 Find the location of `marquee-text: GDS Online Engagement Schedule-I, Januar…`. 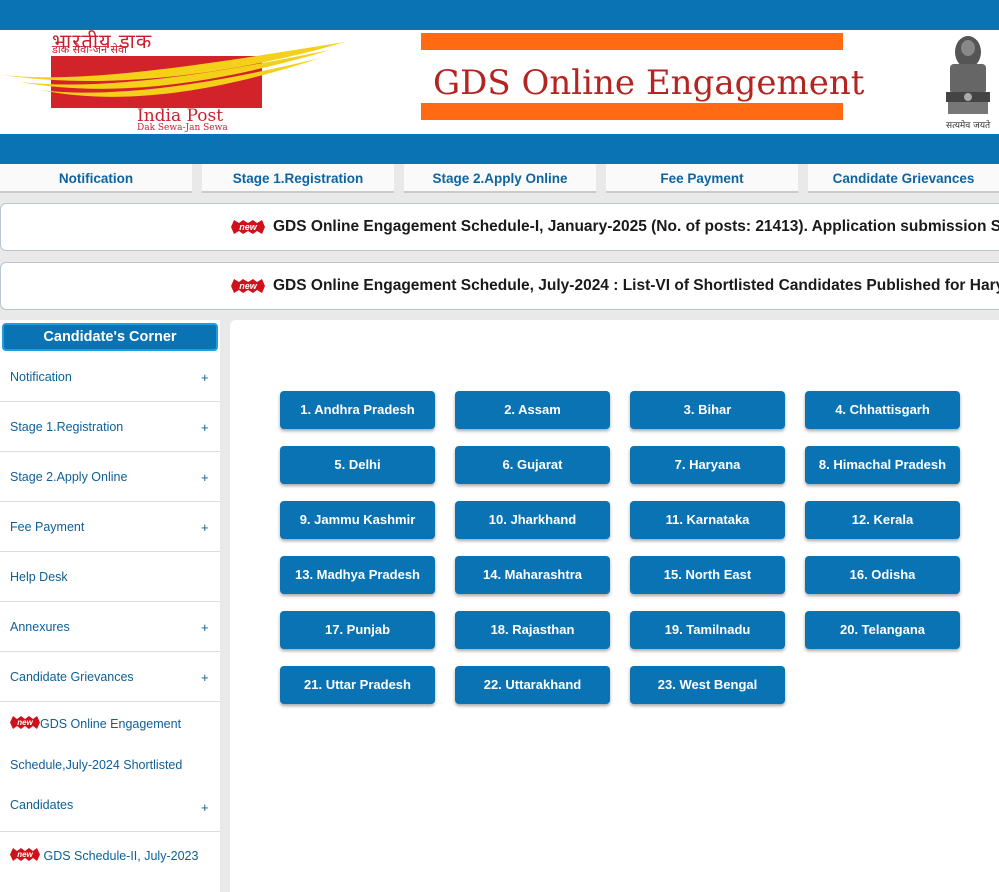

marquee-text: GDS Online Engagement Schedule-I, Januar… is located at coordinates (636, 226).